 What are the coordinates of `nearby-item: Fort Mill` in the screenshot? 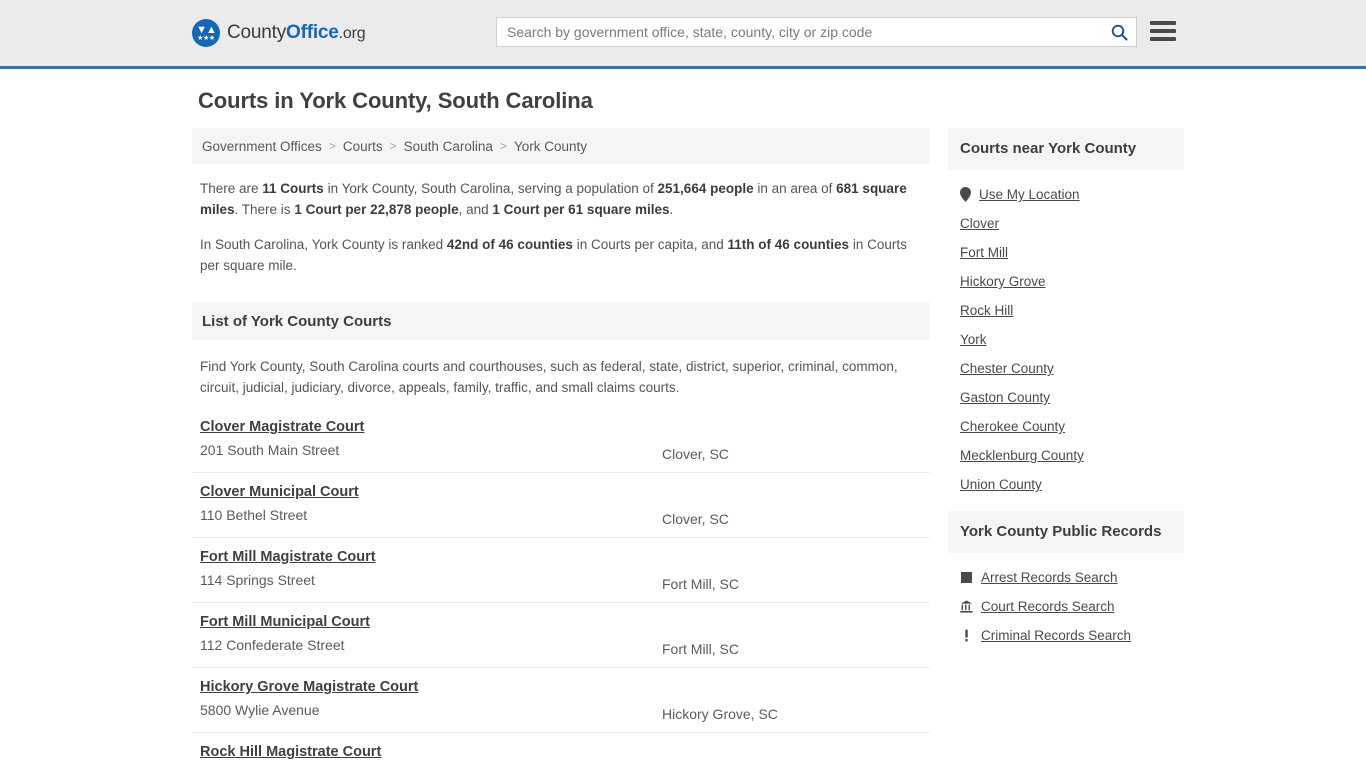 It's located at (1066, 252).